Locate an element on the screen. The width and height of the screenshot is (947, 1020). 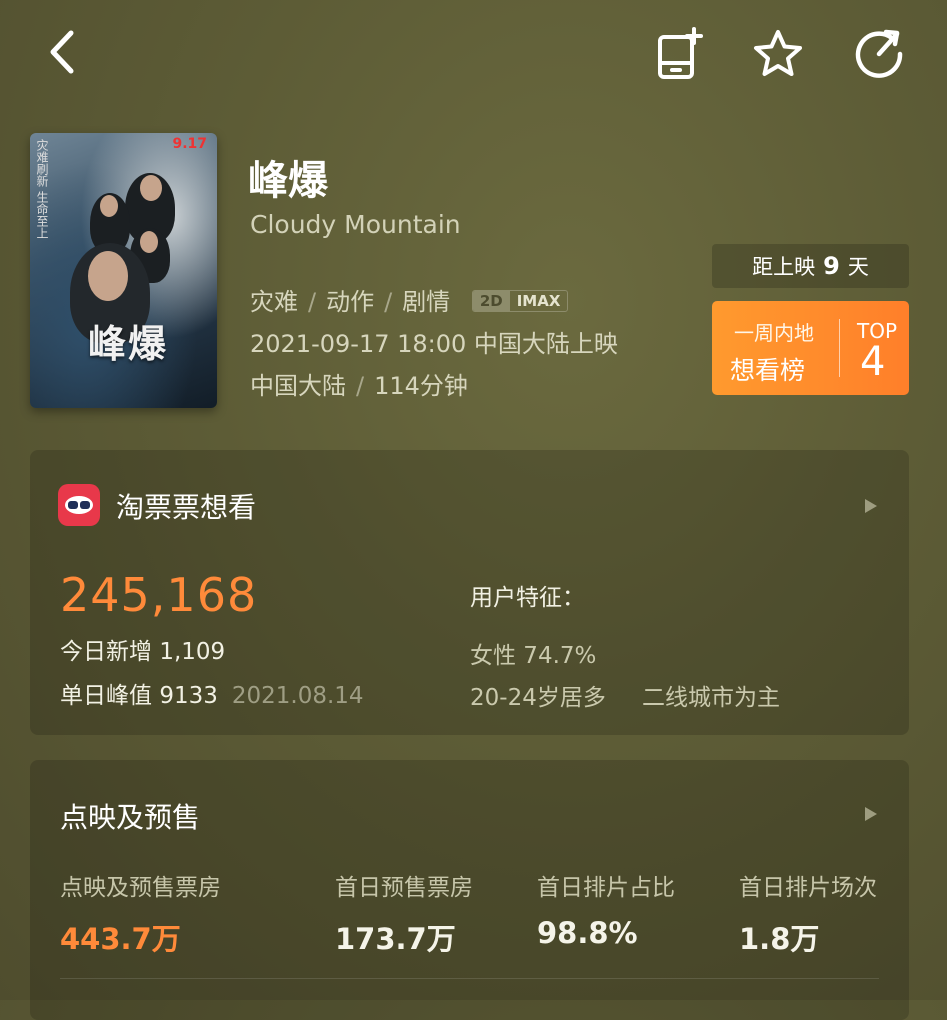
wish-total: 245,168 is located at coordinates (159, 595).